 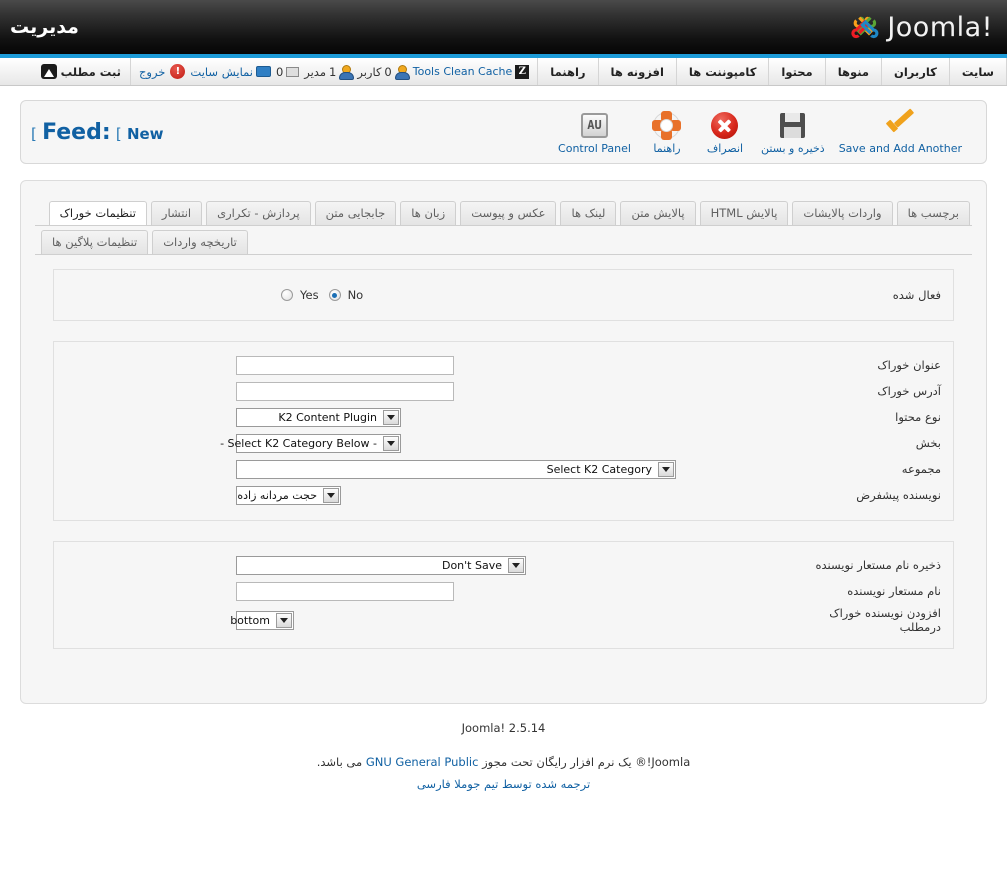 I want to click on preview-site-label: نمایش سایت, so click(x=221, y=72).